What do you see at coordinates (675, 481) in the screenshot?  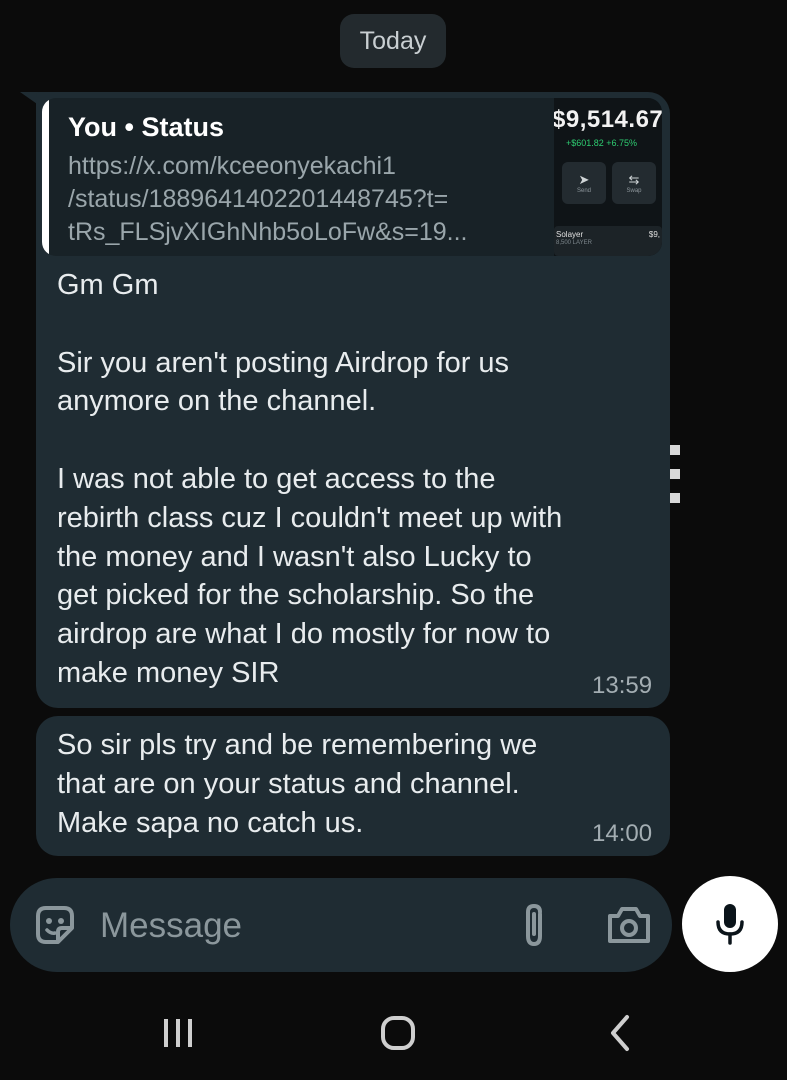 I see `scroll-indicator` at bounding box center [675, 481].